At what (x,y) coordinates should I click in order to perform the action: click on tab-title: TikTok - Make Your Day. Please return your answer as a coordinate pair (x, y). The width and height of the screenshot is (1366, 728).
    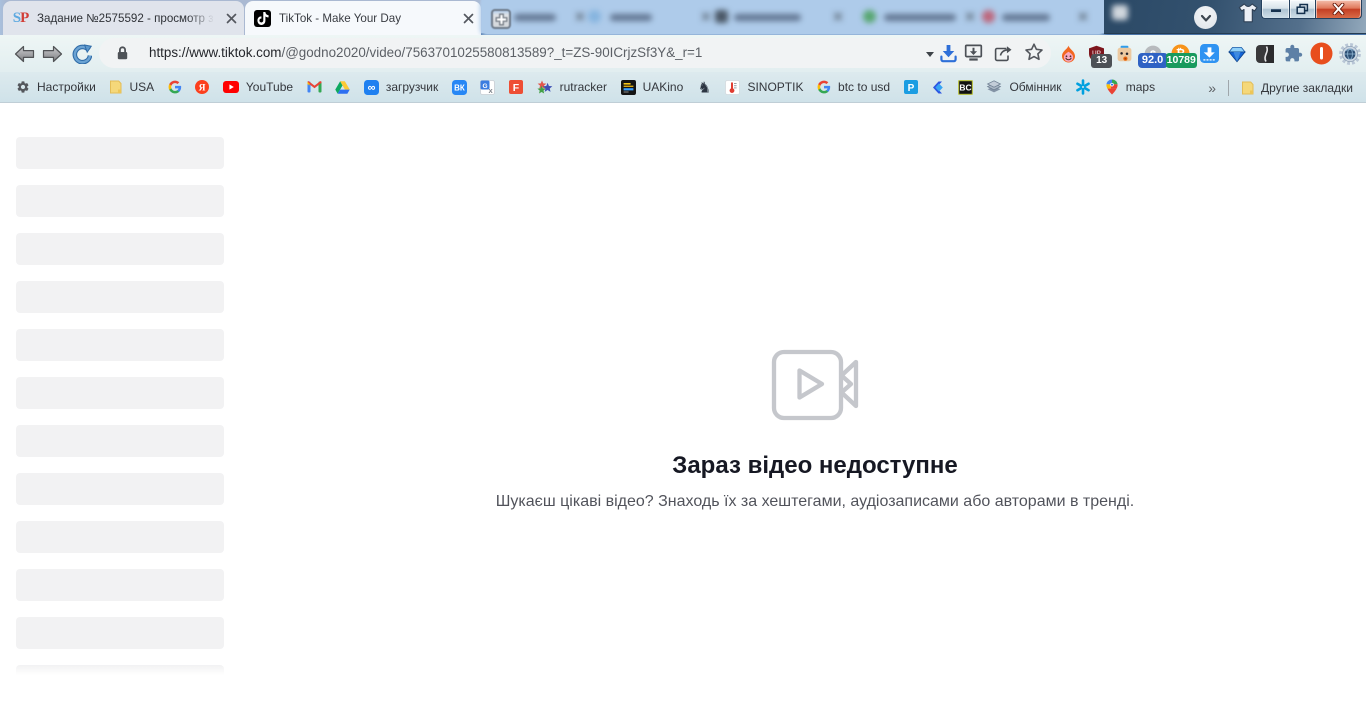
    Looking at the image, I should click on (340, 18).